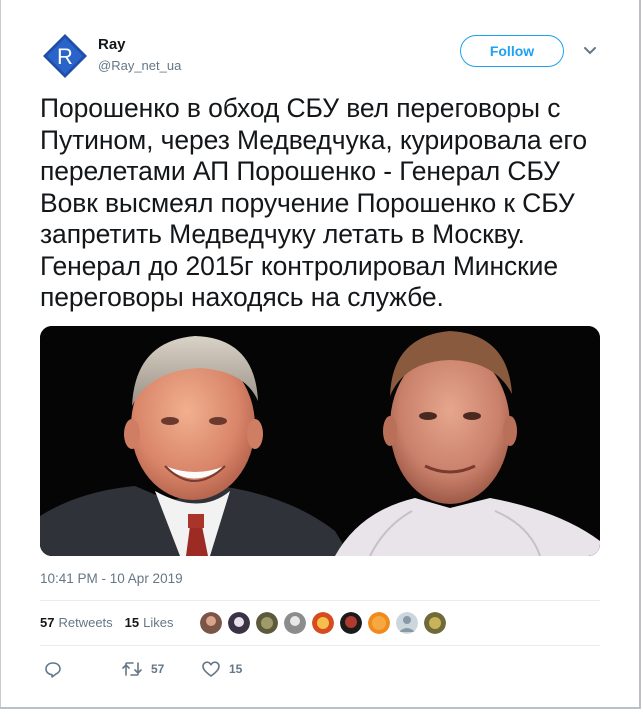  I want to click on avatar: R, so click(65, 56).